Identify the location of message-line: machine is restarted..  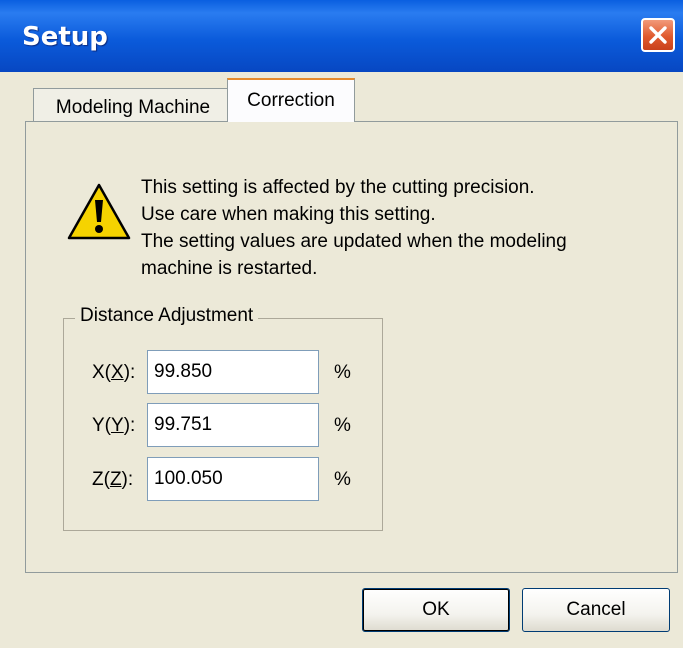
(229, 268).